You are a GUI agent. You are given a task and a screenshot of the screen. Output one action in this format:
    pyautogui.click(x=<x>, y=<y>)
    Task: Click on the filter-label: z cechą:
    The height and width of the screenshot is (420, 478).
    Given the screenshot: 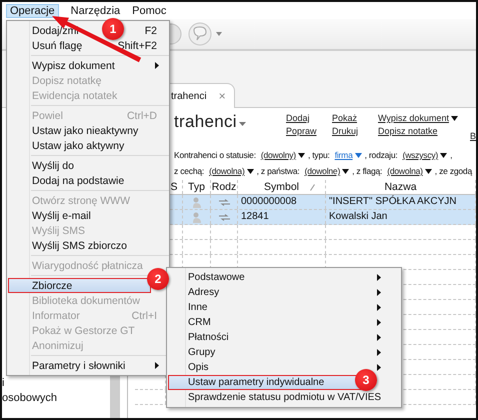 What is the action you would take?
    pyautogui.click(x=189, y=171)
    